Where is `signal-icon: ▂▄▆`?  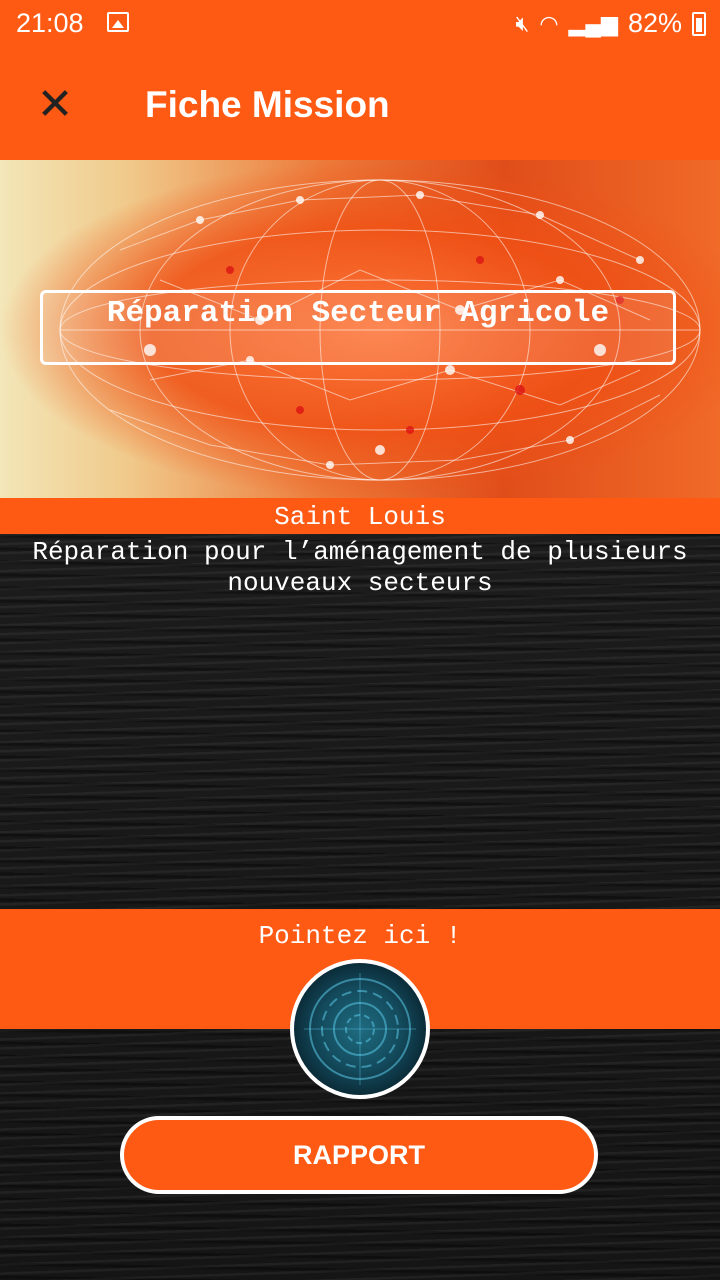
signal-icon: ▂▄▆ is located at coordinates (593, 23).